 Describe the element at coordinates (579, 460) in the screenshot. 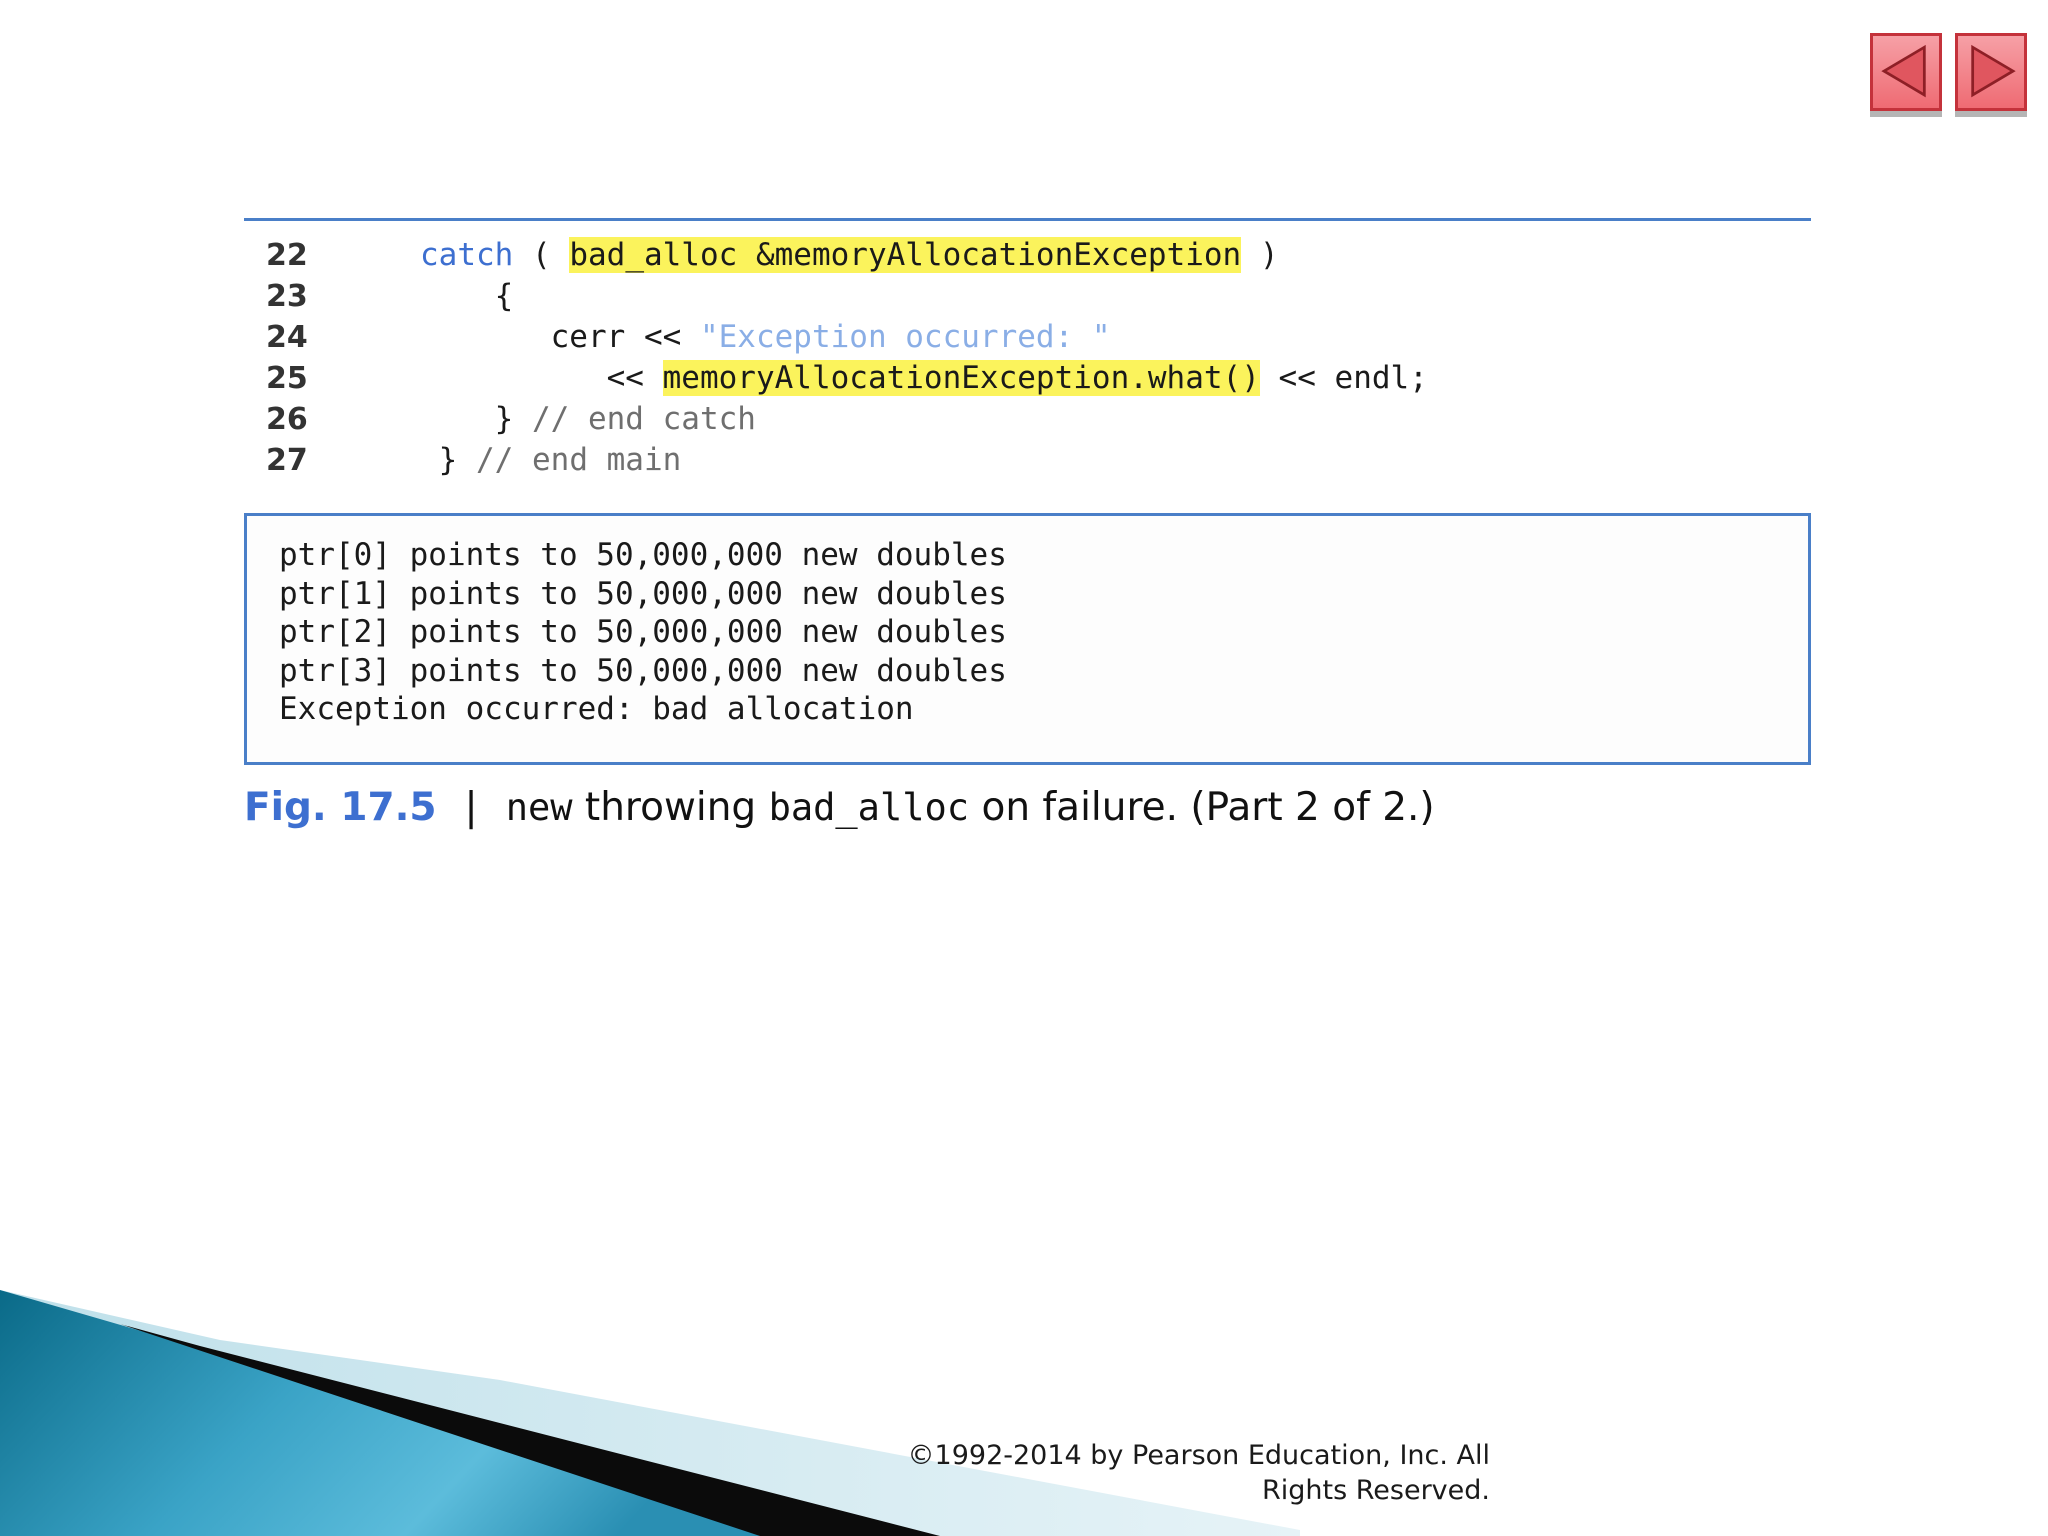

I see `code-comment: // end main` at that location.